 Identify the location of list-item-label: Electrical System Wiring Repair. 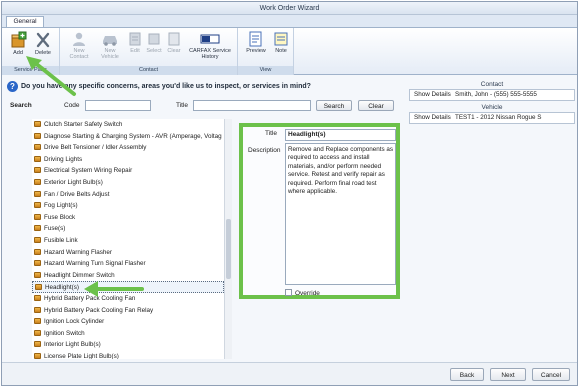
(88, 171).